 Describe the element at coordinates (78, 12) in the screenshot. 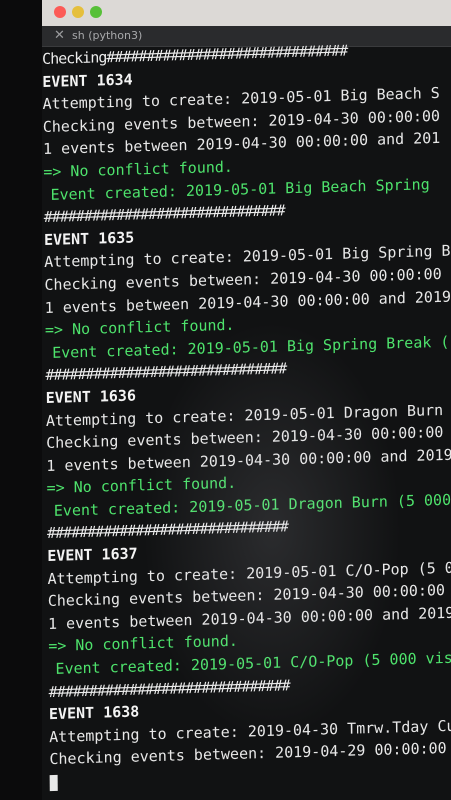

I see `minimize-window-button` at that location.